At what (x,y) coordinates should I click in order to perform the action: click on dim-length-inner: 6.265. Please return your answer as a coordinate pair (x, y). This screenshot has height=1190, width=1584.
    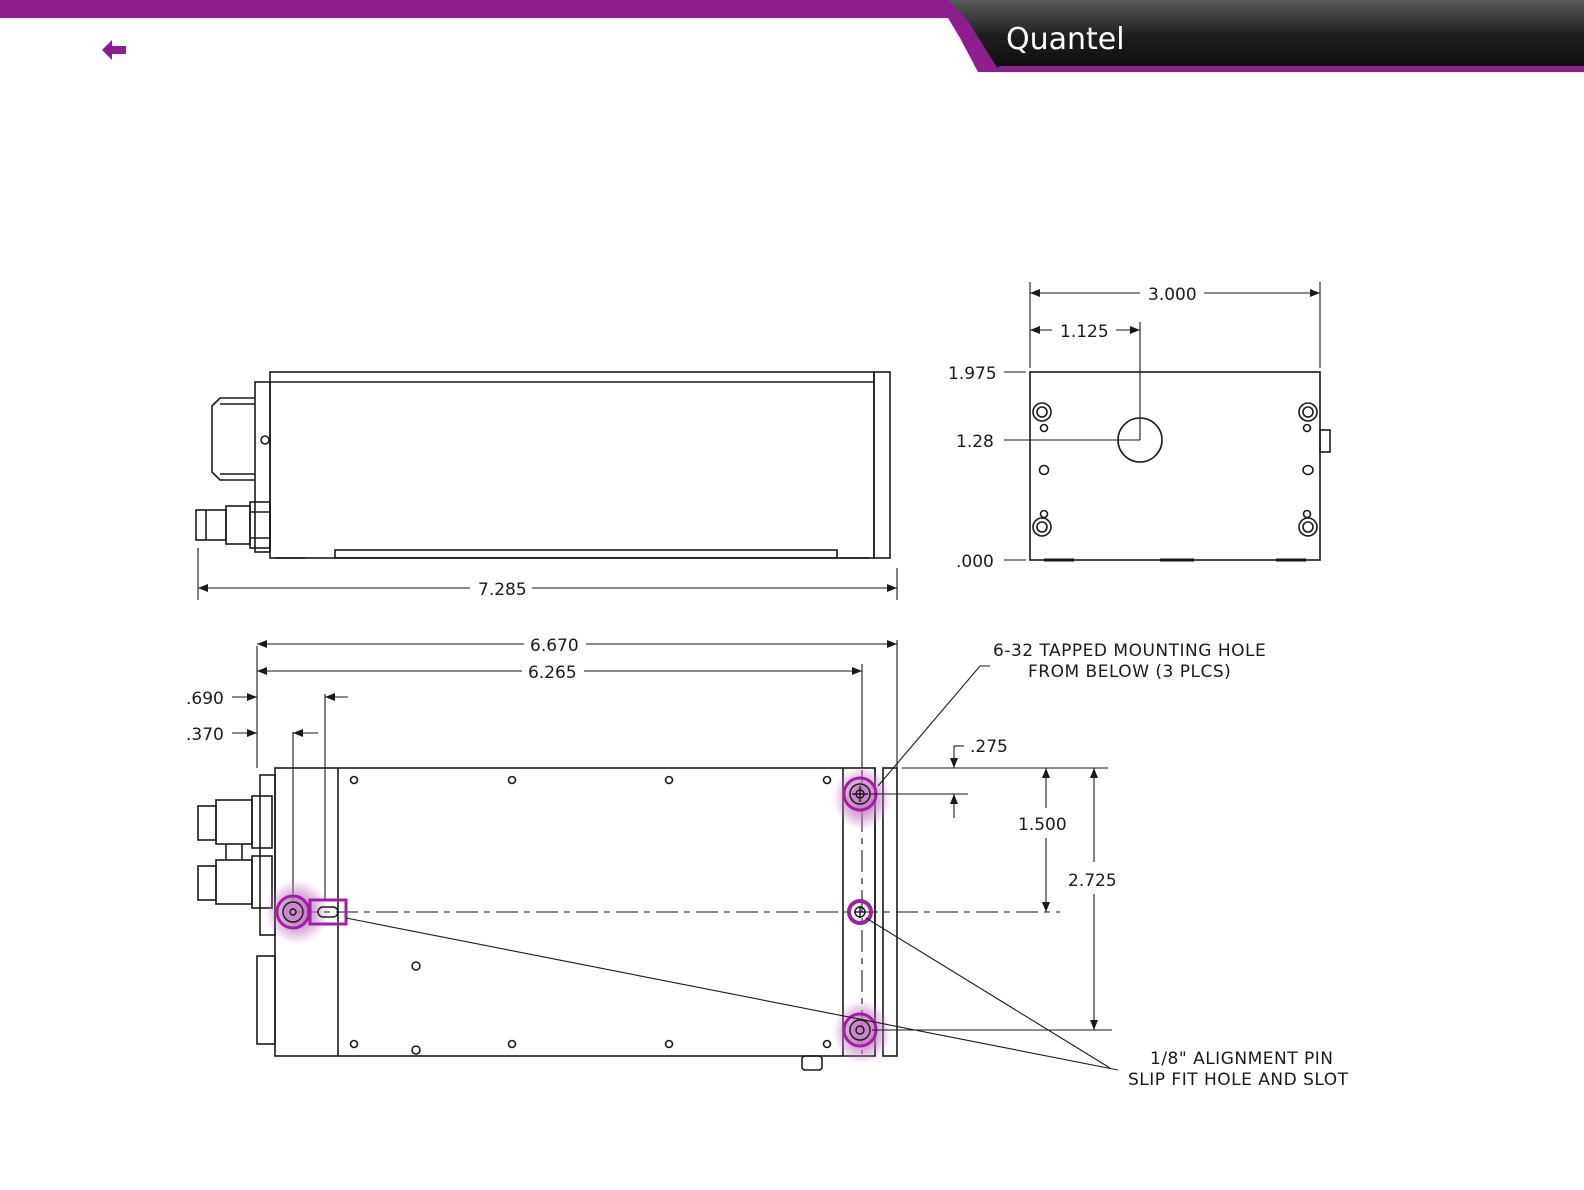
    Looking at the image, I should click on (552, 673).